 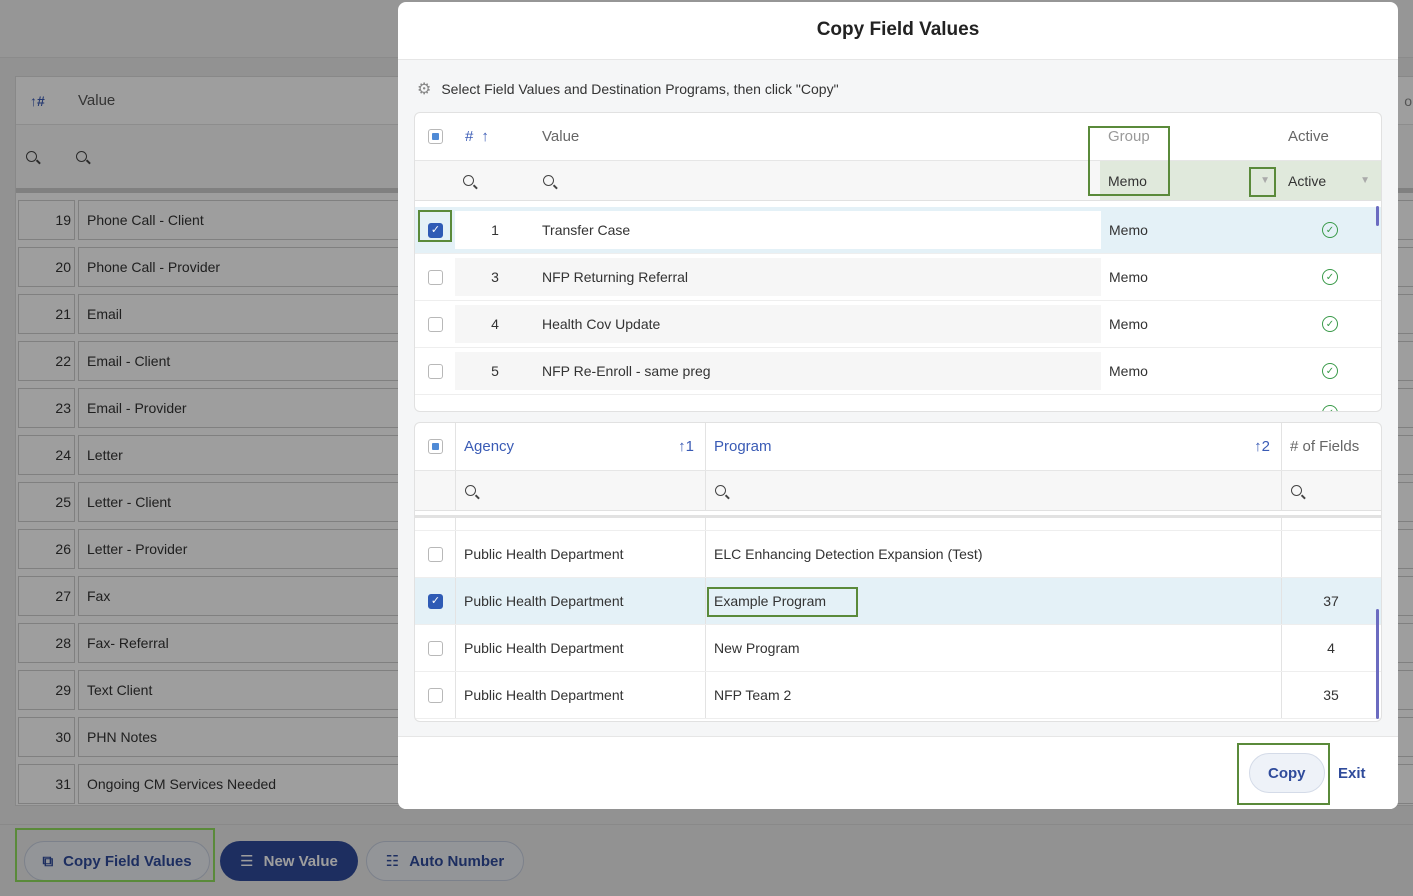 What do you see at coordinates (898, 447) in the screenshot?
I see `programs-header: Agency ↑1 Program ↑2 # of Fields` at bounding box center [898, 447].